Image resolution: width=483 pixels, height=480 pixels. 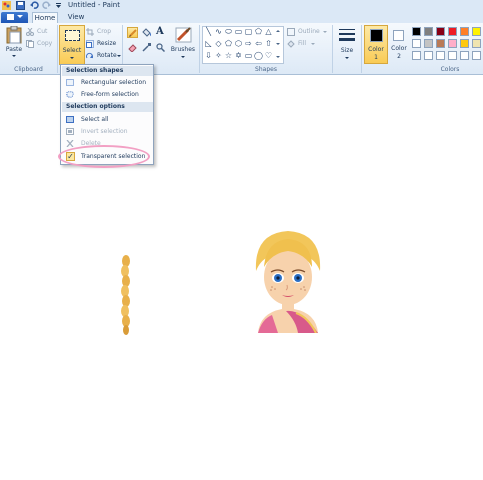 I want to click on selection-rectangle-icon, so click(x=72, y=35).